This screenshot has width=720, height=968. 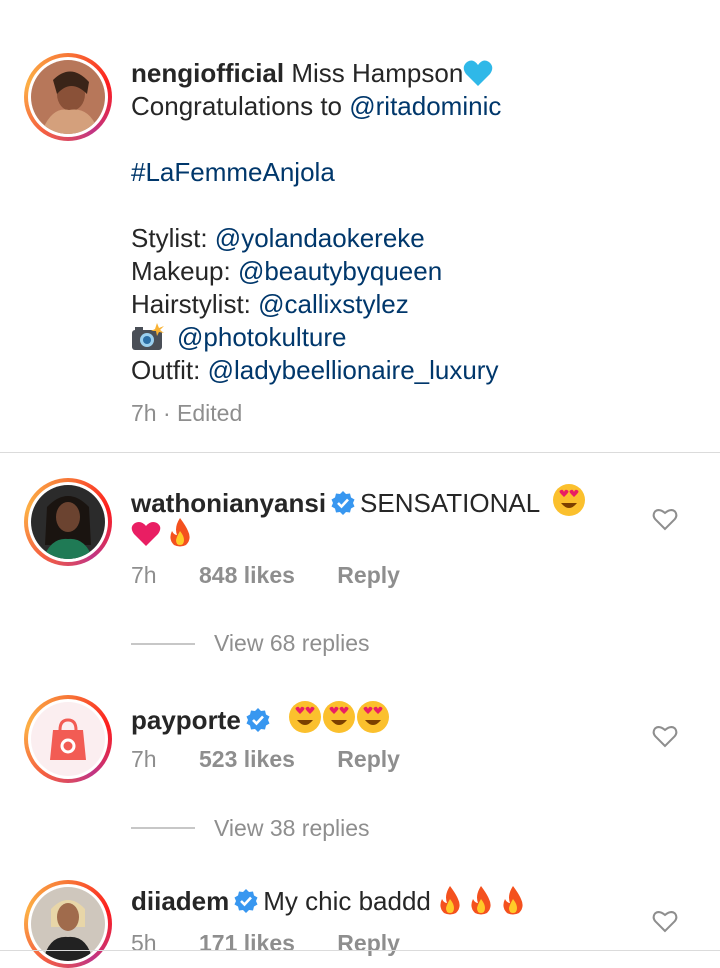 I want to click on avatar-wathonianyansi, so click(x=68, y=522).